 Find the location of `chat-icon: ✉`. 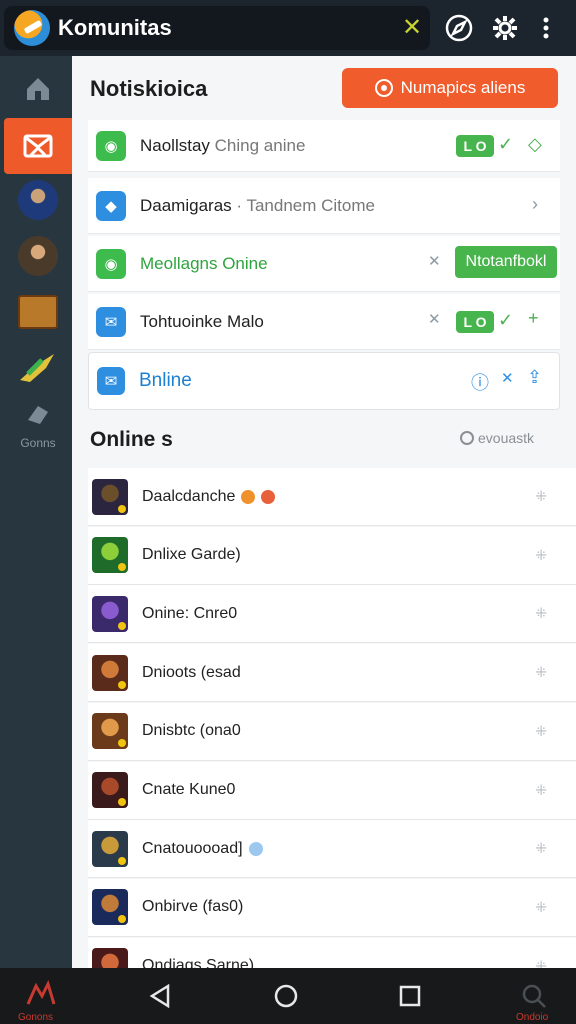

chat-icon: ✉ is located at coordinates (111, 321).